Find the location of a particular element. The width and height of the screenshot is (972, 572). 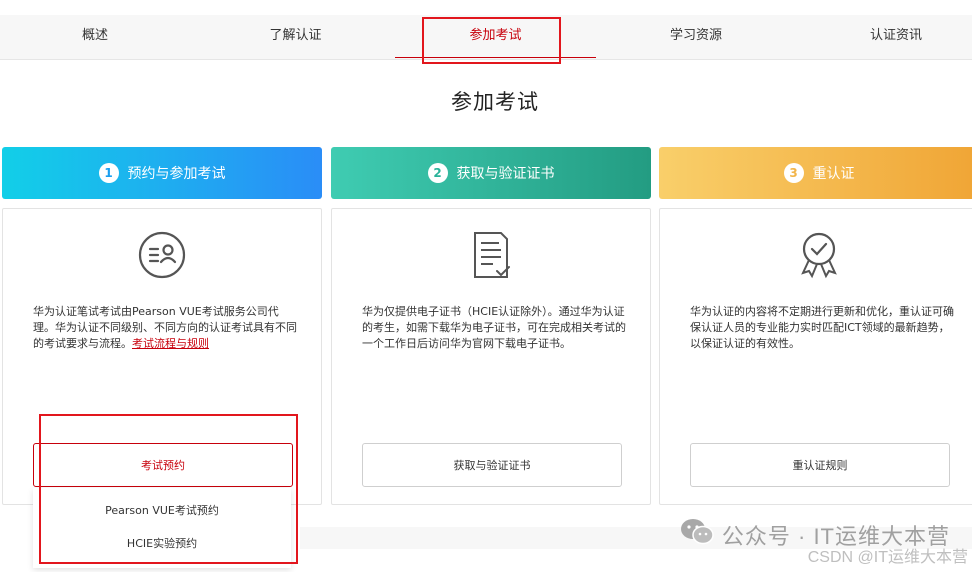

step-header-2: 2 获取与验证证书 is located at coordinates (491, 173).